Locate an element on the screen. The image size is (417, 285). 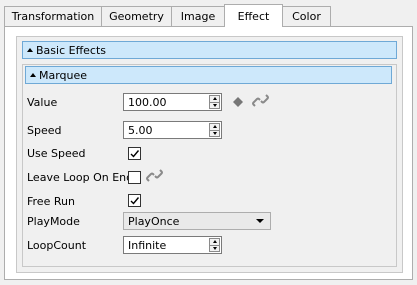
speed-increment-button is located at coordinates (214, 127).